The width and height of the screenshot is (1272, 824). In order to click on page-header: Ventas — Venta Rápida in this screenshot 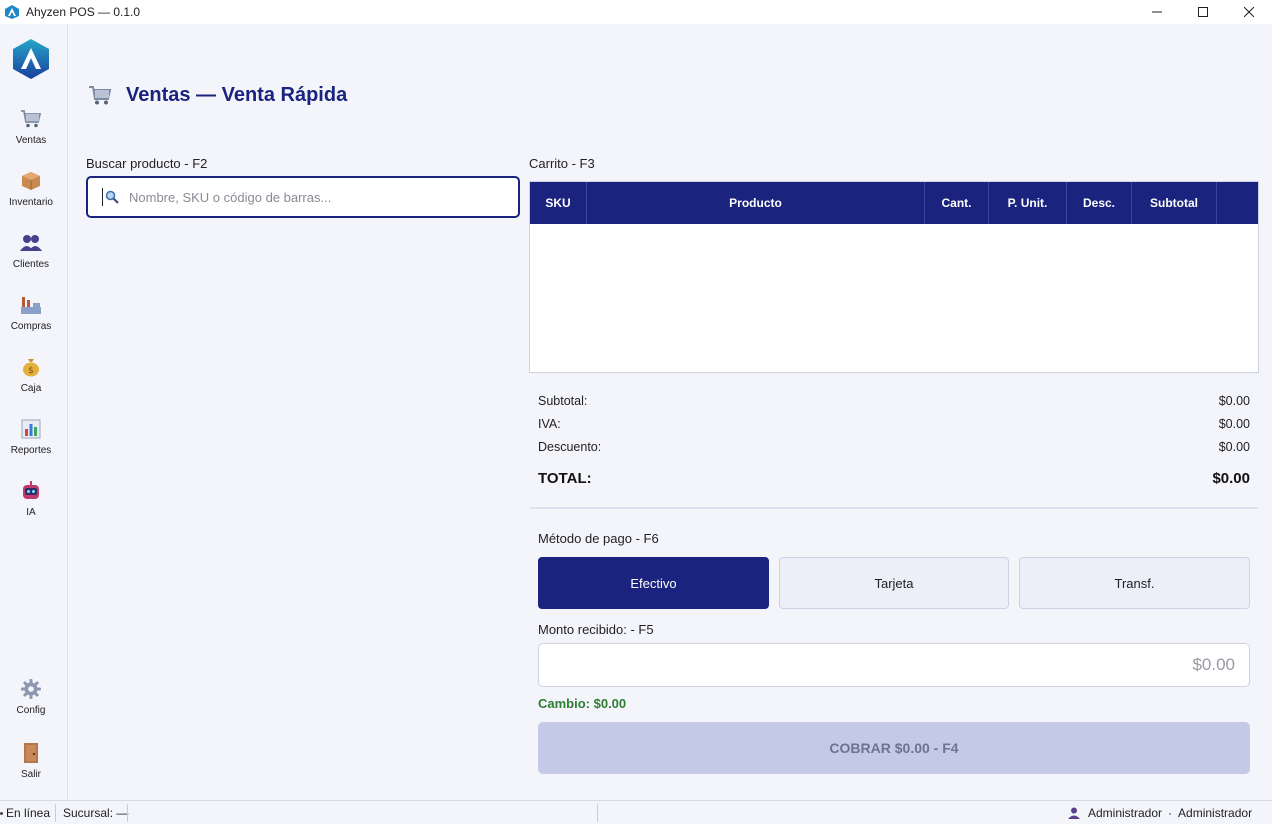, I will do `click(217, 95)`.